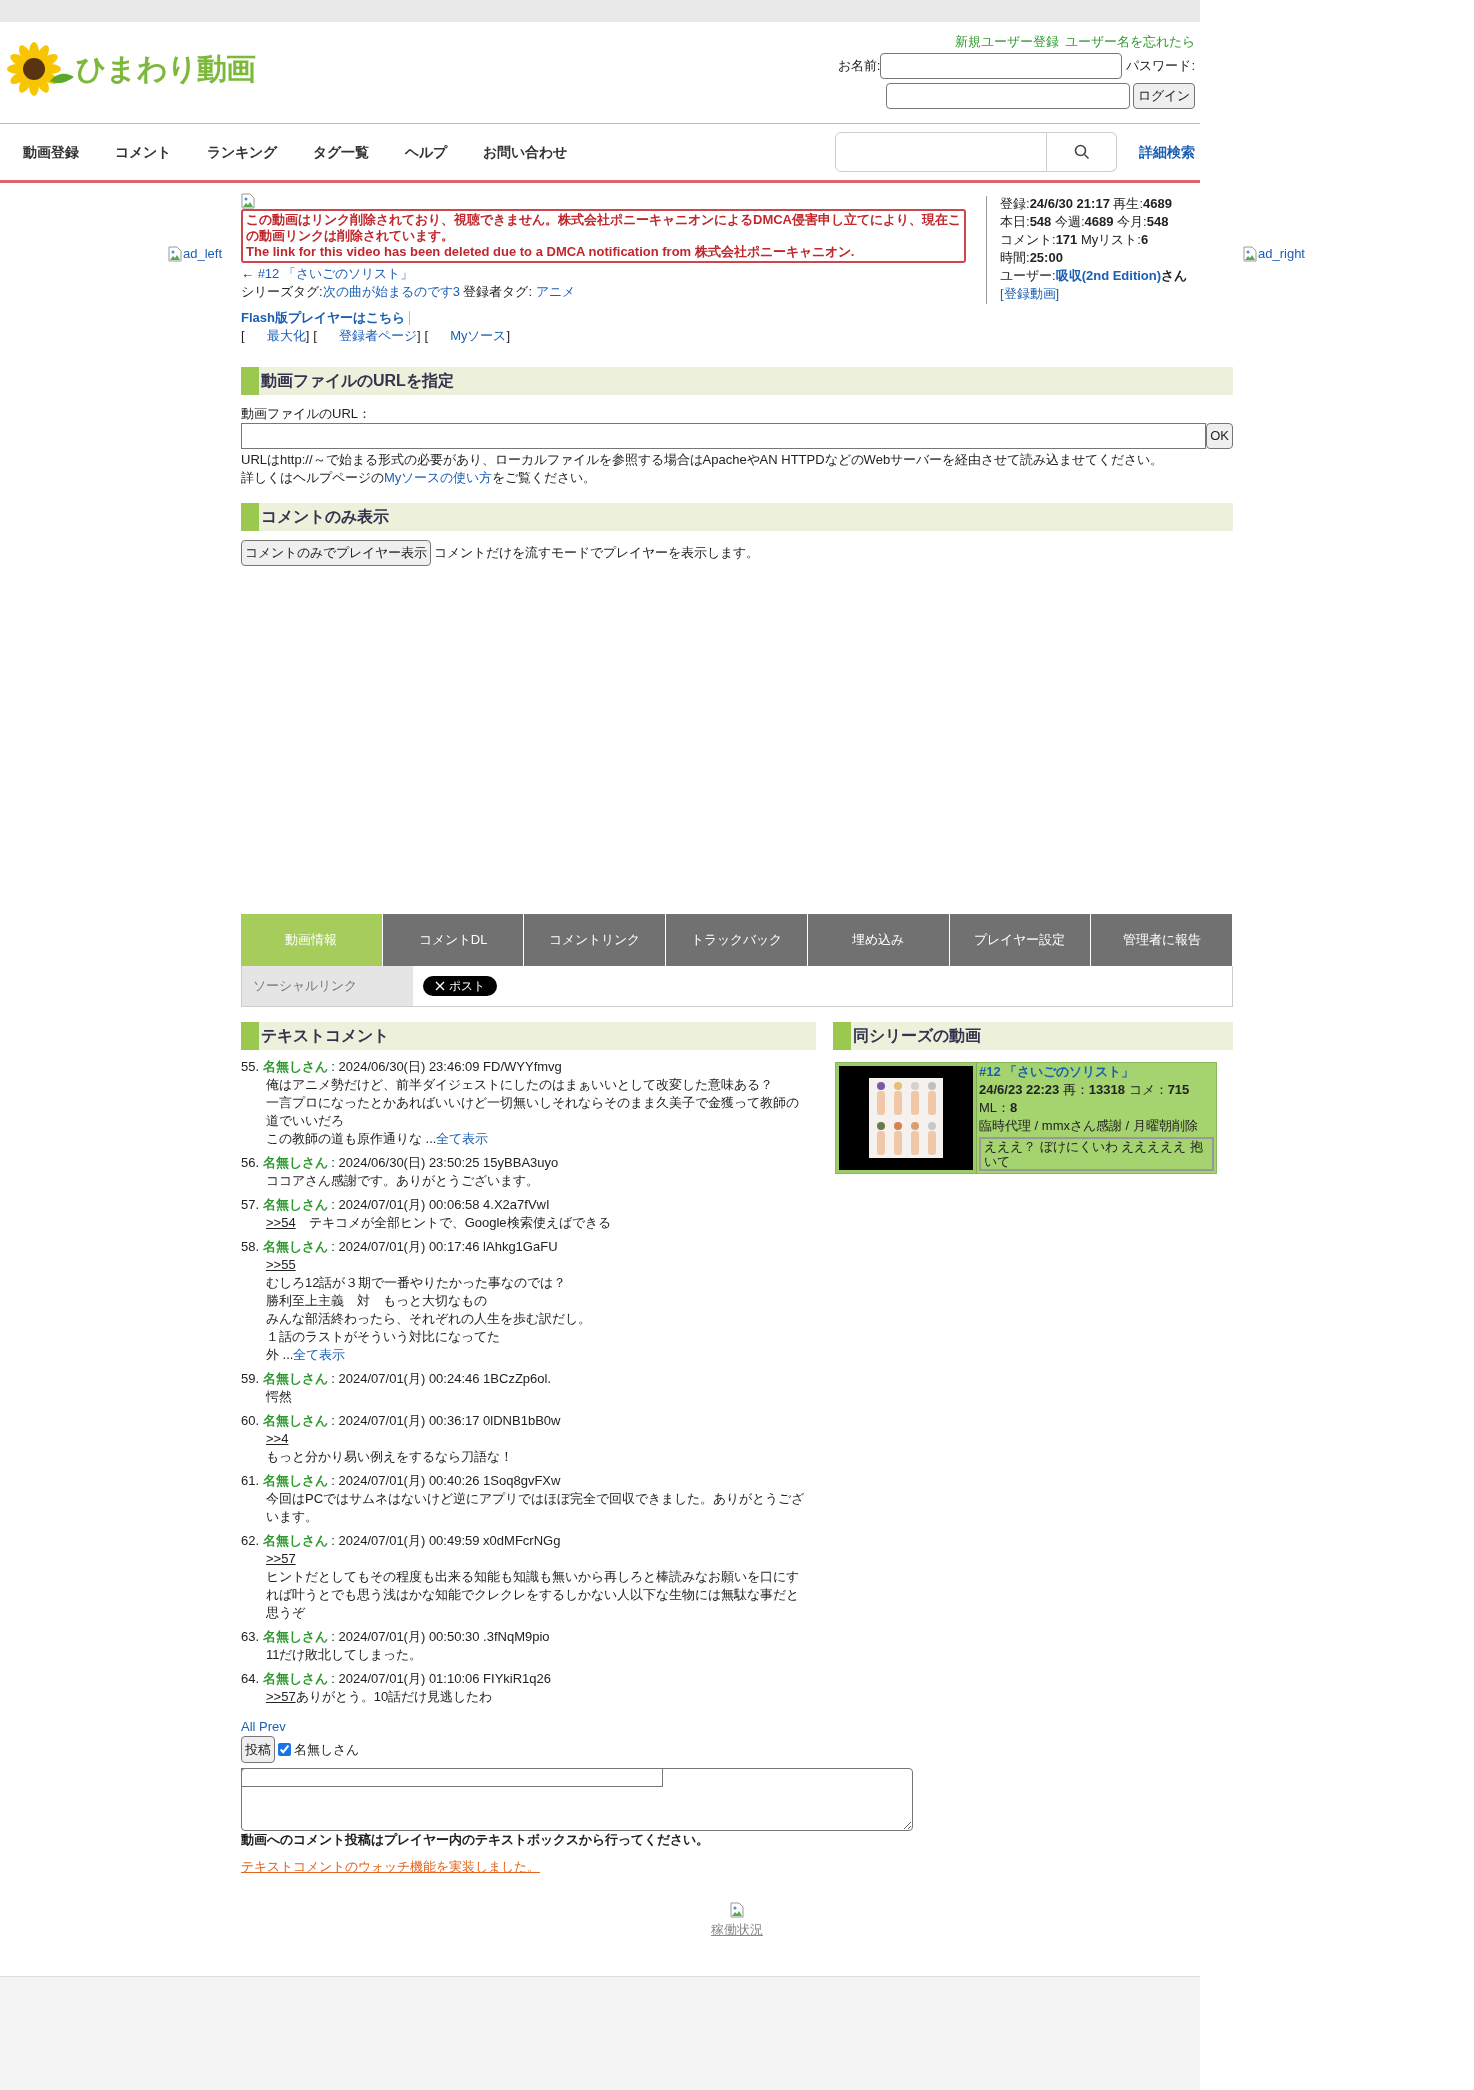  Describe the element at coordinates (341, 152) in the screenshot. I see `nav-item: タグ一覧` at that location.